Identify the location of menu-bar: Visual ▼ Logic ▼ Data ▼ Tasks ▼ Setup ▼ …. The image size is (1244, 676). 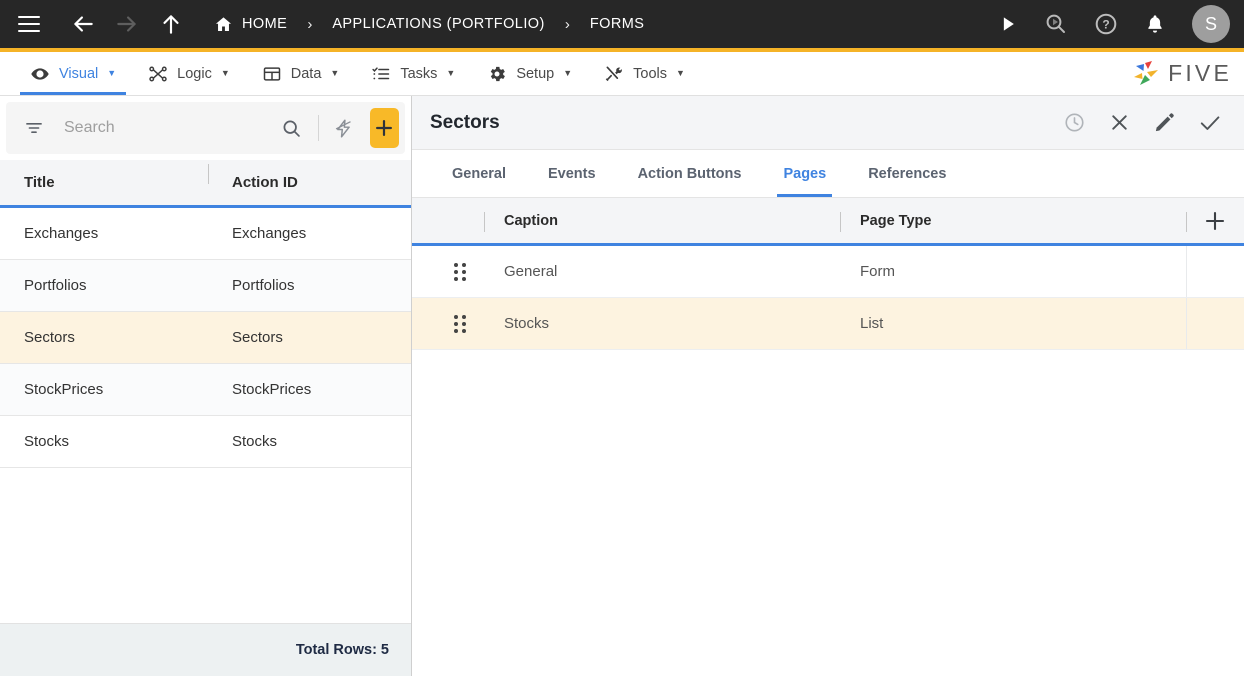
(622, 74).